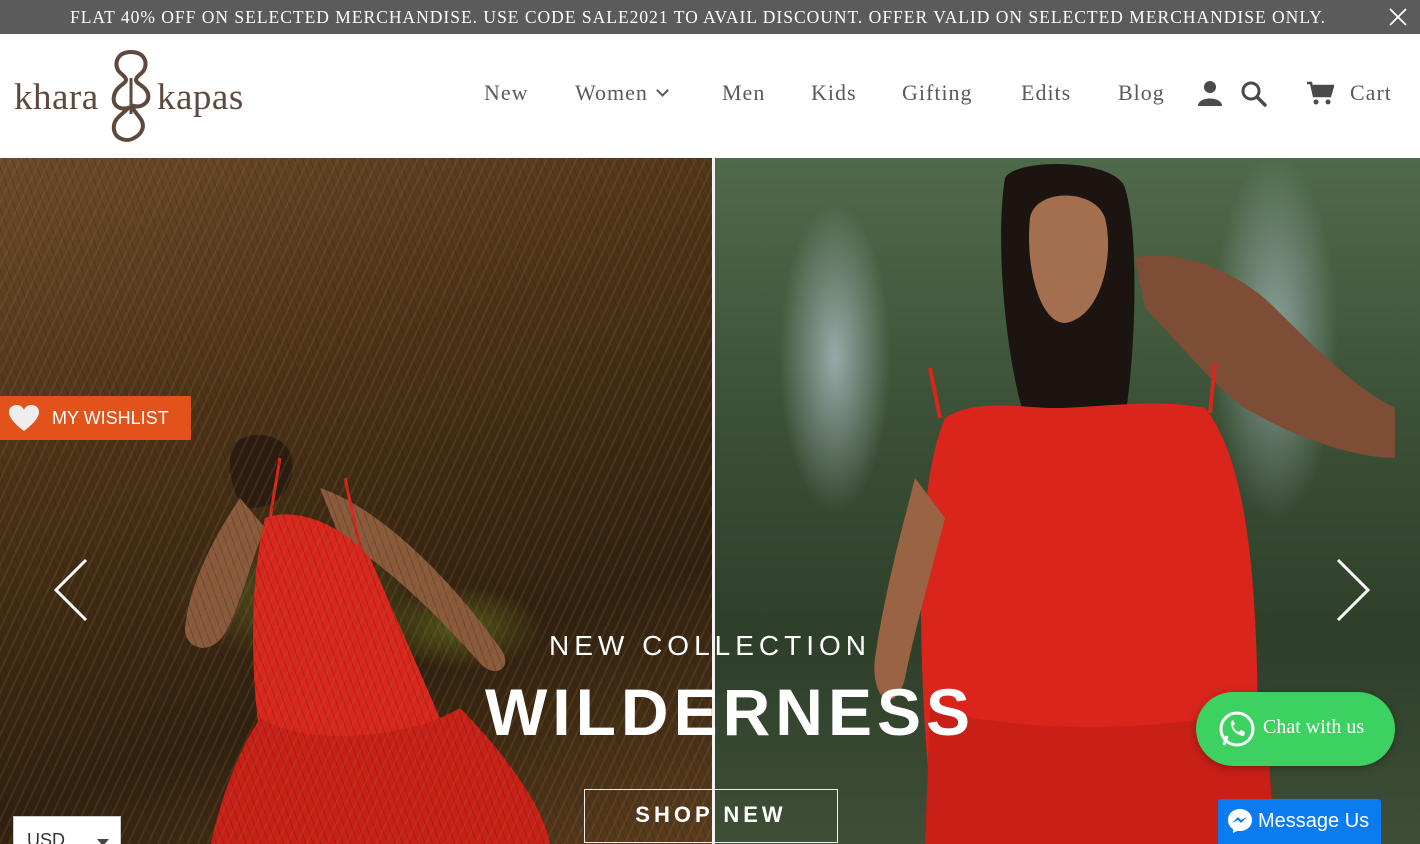 This screenshot has width=1420, height=844. Describe the element at coordinates (730, 712) in the screenshot. I see `hero-title: WILDERNESS` at that location.